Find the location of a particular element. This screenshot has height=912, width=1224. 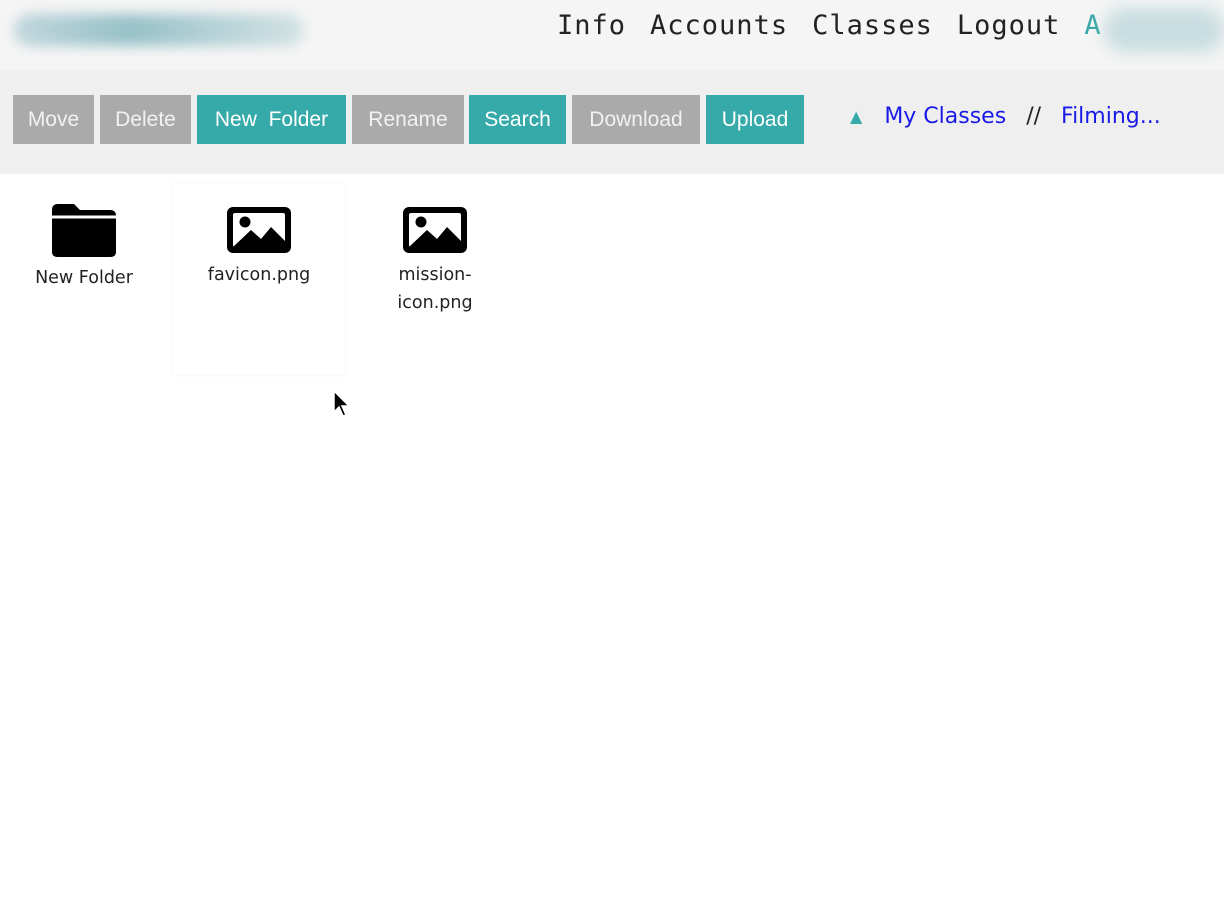

top-nav-bar: Info Accounts Classes Logout A is located at coordinates (612, 35).